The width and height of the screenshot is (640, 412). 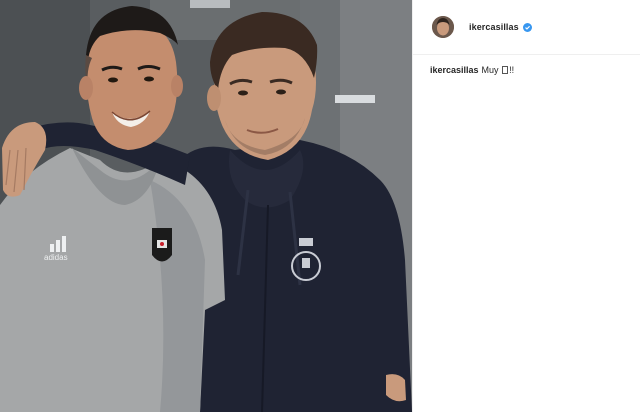 I want to click on post-header: ikercasillas, so click(x=526, y=27).